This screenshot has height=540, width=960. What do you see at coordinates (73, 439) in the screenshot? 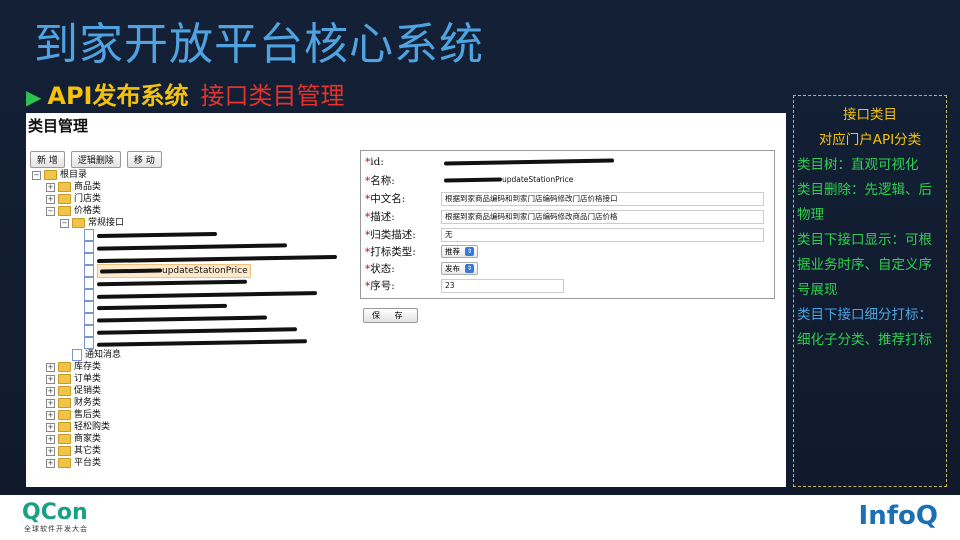
I see `tree-node: + 商家类` at bounding box center [73, 439].